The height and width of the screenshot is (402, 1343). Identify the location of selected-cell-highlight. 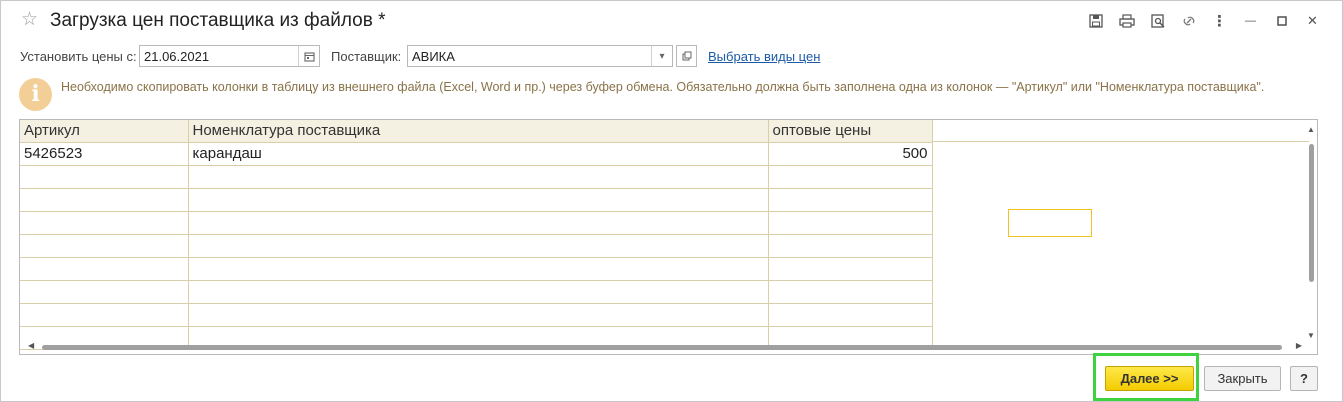
(1050, 223).